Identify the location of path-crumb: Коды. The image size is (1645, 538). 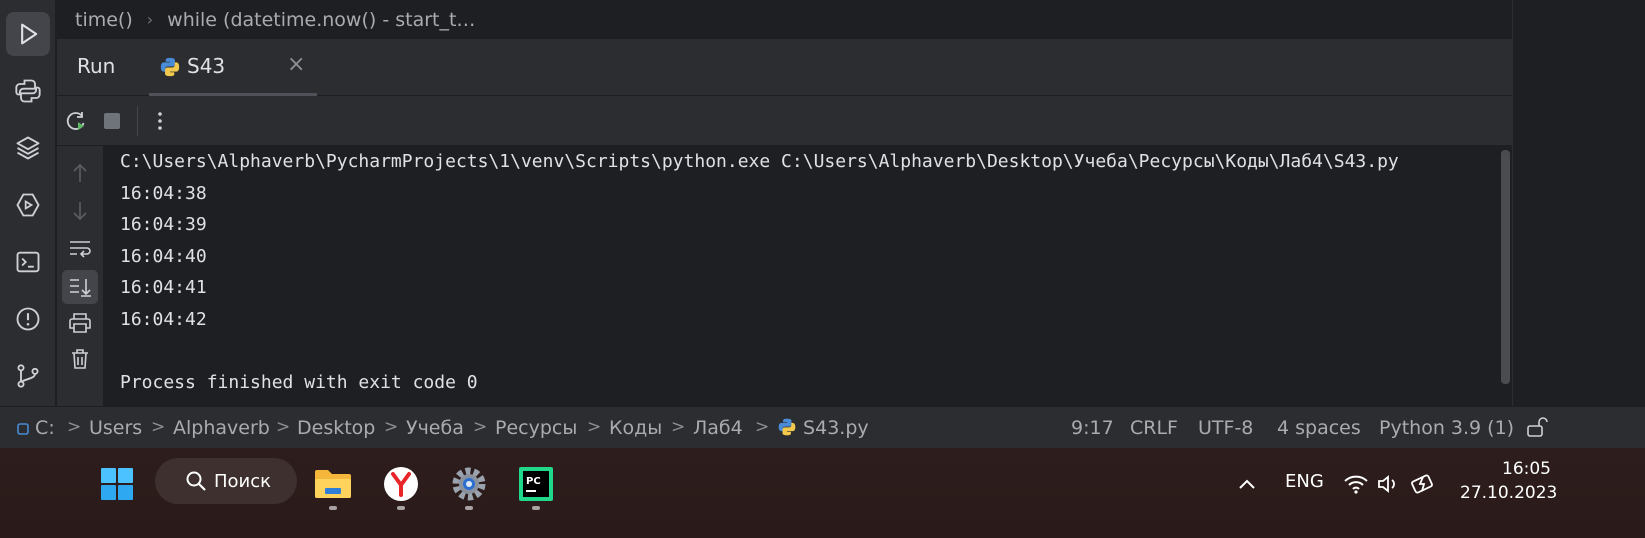
(635, 428).